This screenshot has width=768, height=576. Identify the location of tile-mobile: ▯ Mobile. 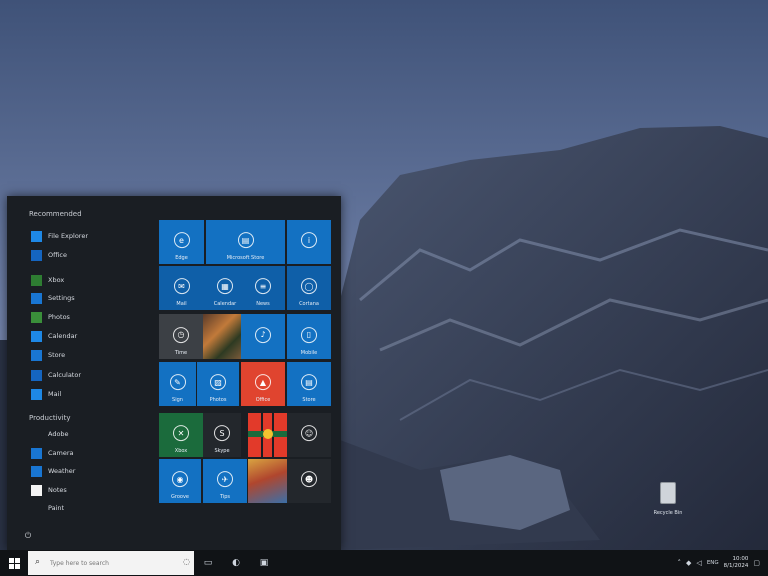
(309, 336).